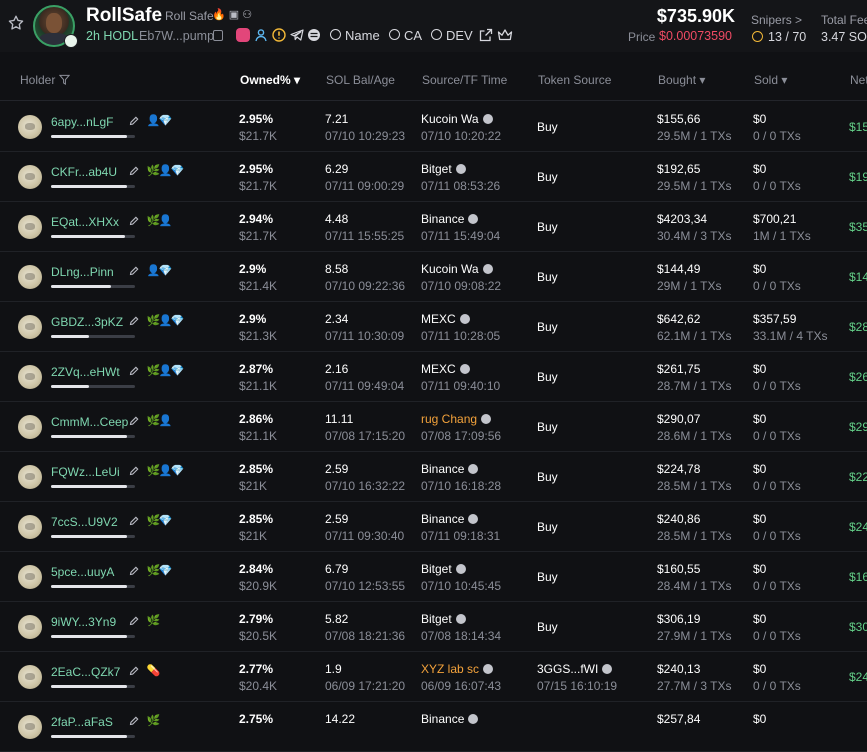 The height and width of the screenshot is (752, 867). Describe the element at coordinates (45, 80) in the screenshot. I see `col-holder: Holder` at that location.